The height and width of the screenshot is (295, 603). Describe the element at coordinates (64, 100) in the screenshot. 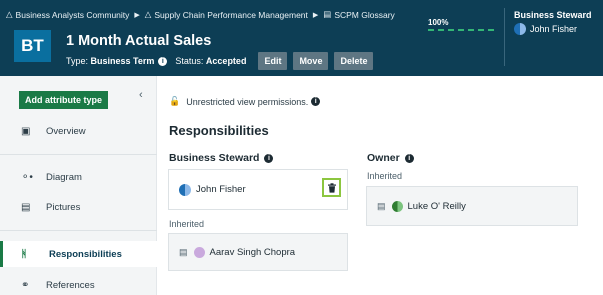

I see `add-attribute-type-button: Add attribute type` at that location.